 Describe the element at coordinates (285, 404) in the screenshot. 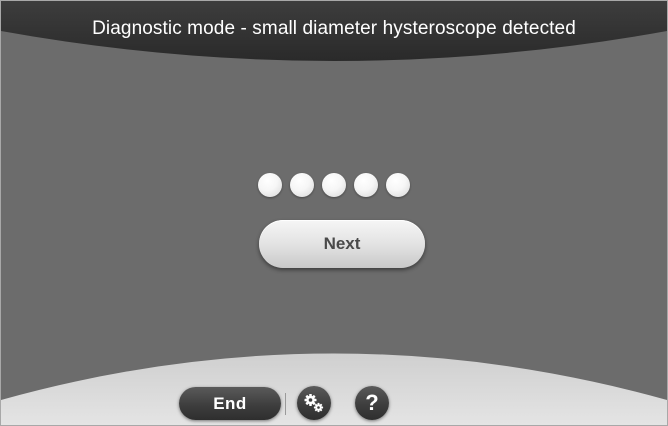

I see `footer-divider` at that location.